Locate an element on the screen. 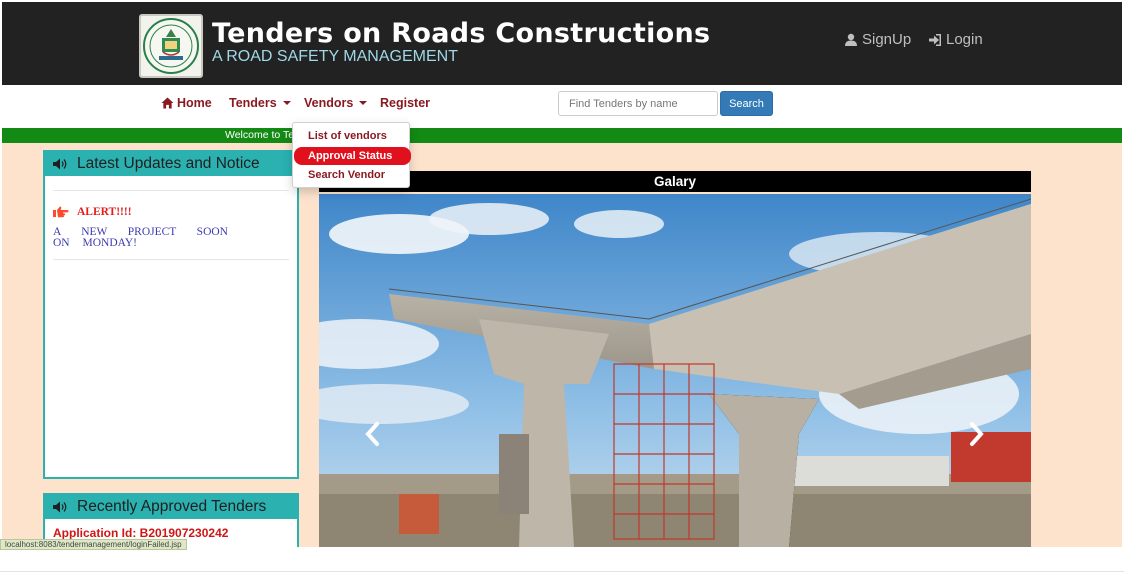  main-navbar: Home Tenders Vendors Register Search is located at coordinates (562, 105).